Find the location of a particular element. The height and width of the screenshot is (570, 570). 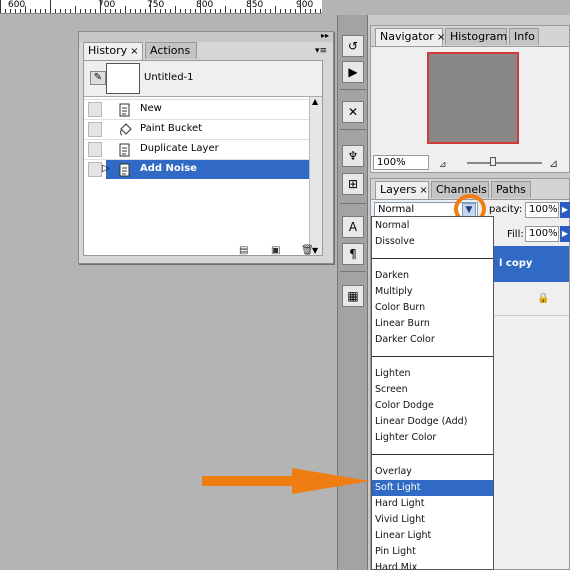

scroll-up-icon: ▲ is located at coordinates (315, 101).